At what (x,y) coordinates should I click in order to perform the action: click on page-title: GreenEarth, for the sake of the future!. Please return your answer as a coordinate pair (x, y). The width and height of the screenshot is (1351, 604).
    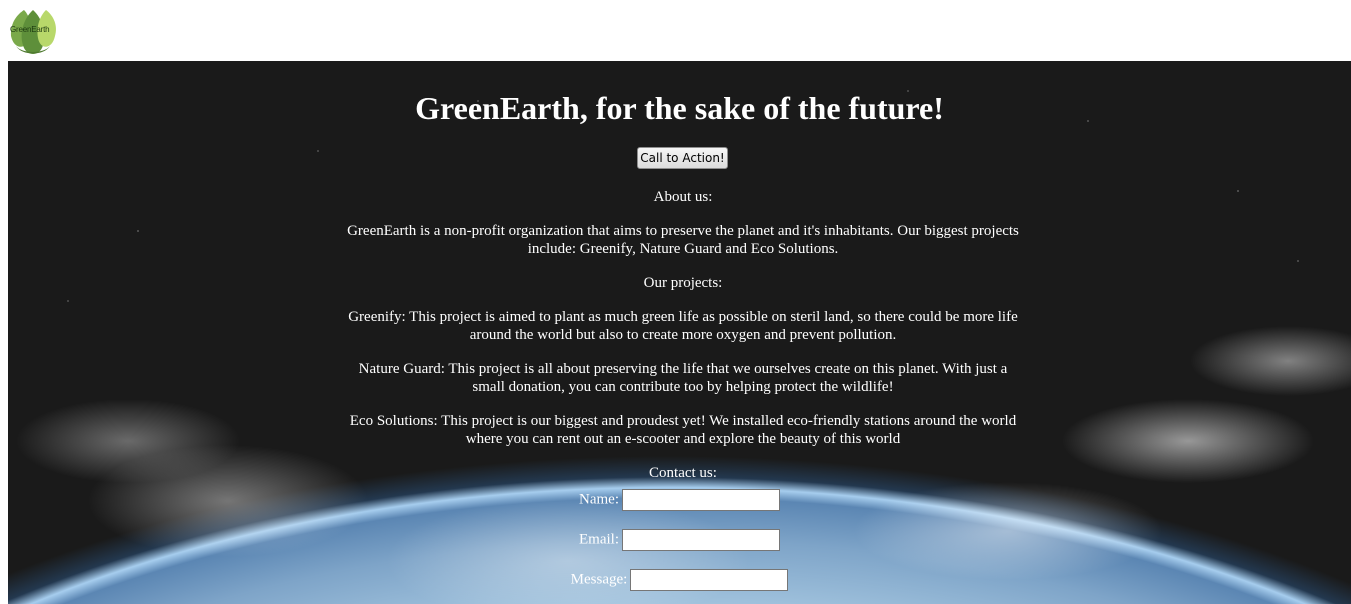
    Looking at the image, I should click on (679, 108).